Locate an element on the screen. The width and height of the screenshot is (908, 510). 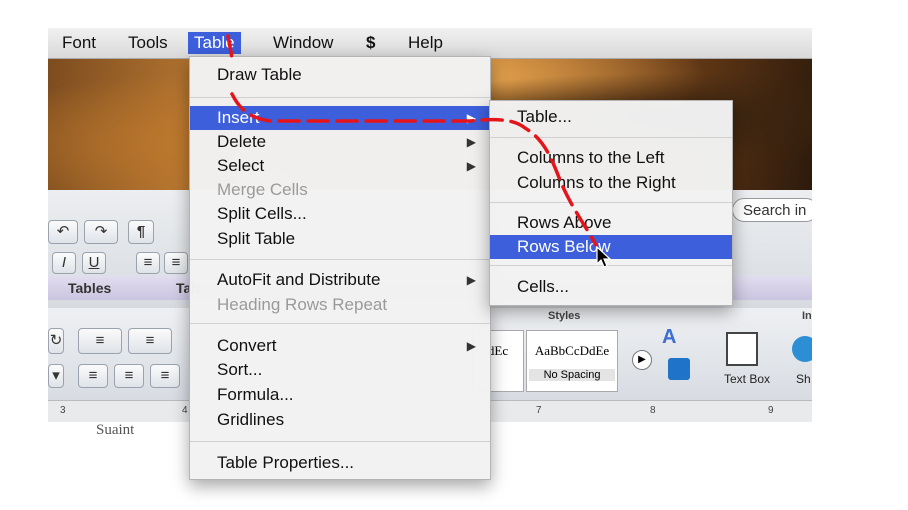
script-icon: $ is located at coordinates (370, 43).